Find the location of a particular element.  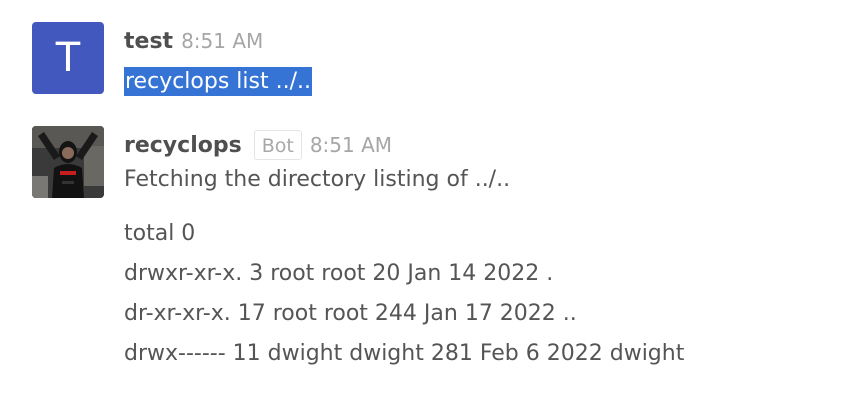

username-test: test is located at coordinates (148, 41).